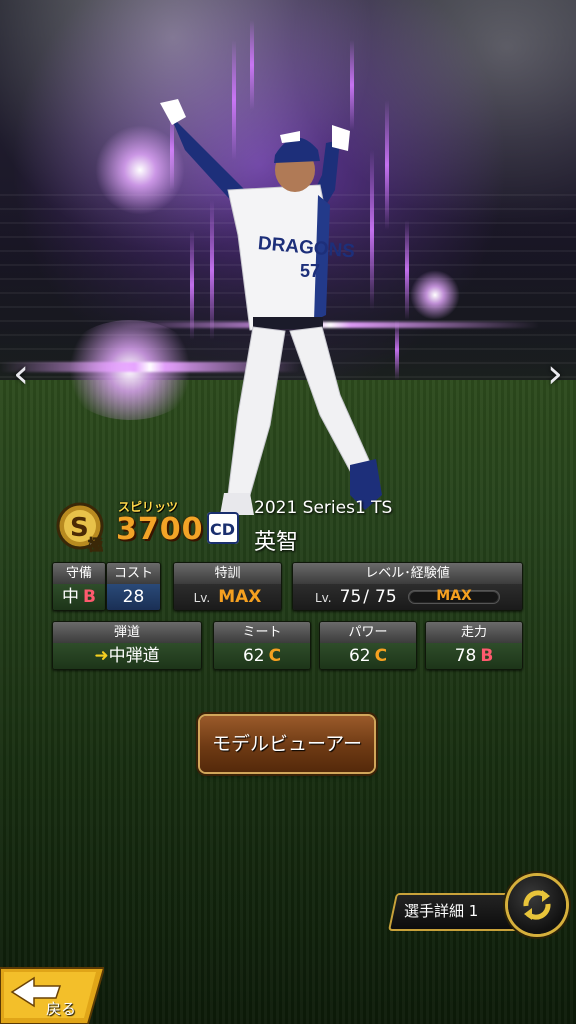  What do you see at coordinates (160, 529) in the screenshot?
I see `spirits-value: 3700` at bounding box center [160, 529].